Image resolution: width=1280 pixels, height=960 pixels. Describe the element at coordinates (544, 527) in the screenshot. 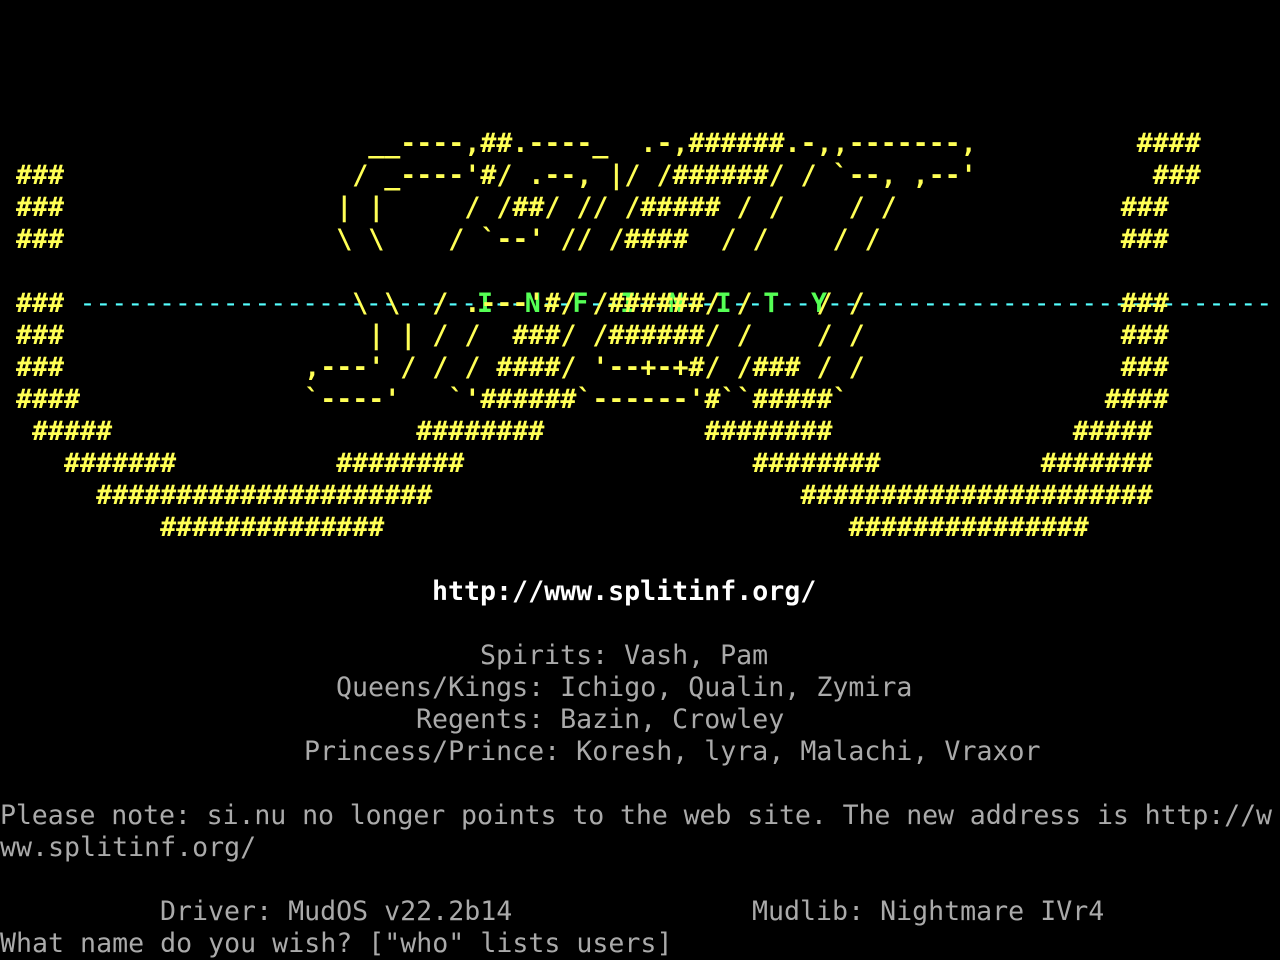

I see `banner-art-line: ############## ###############` at that location.